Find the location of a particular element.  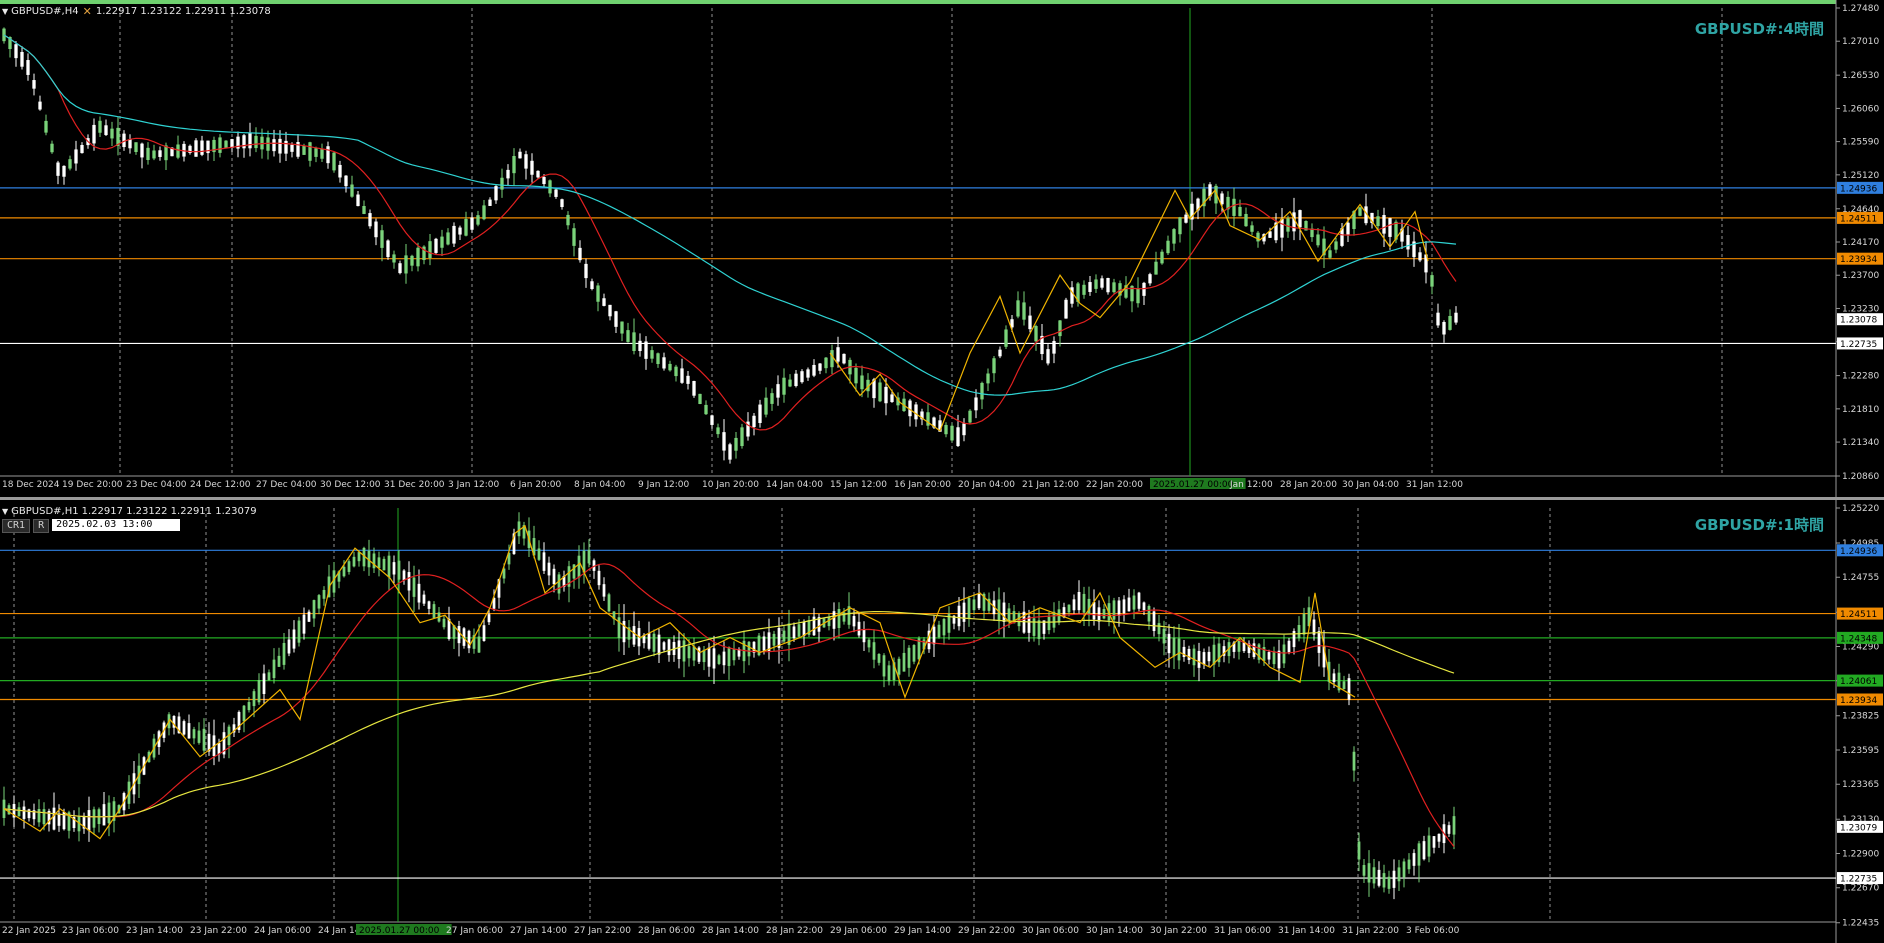

time-tick-label: 31 Dec 20:00 is located at coordinates (414, 485).